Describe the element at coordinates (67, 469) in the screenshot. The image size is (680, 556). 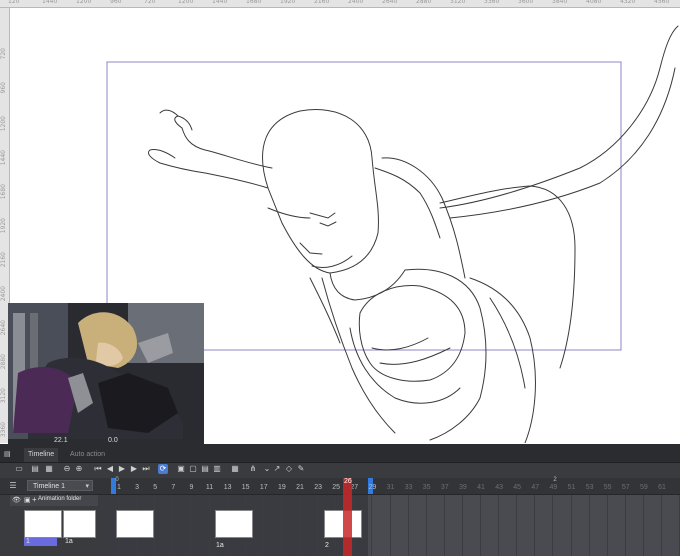
I see `zoom-out-icon: ⊖` at that location.